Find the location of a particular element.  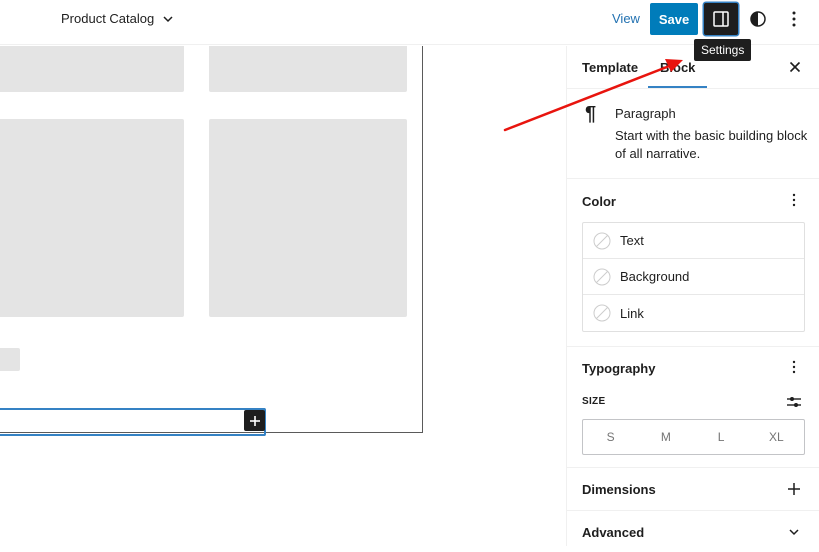

half-circle-contrast-icon is located at coordinates (758, 19).